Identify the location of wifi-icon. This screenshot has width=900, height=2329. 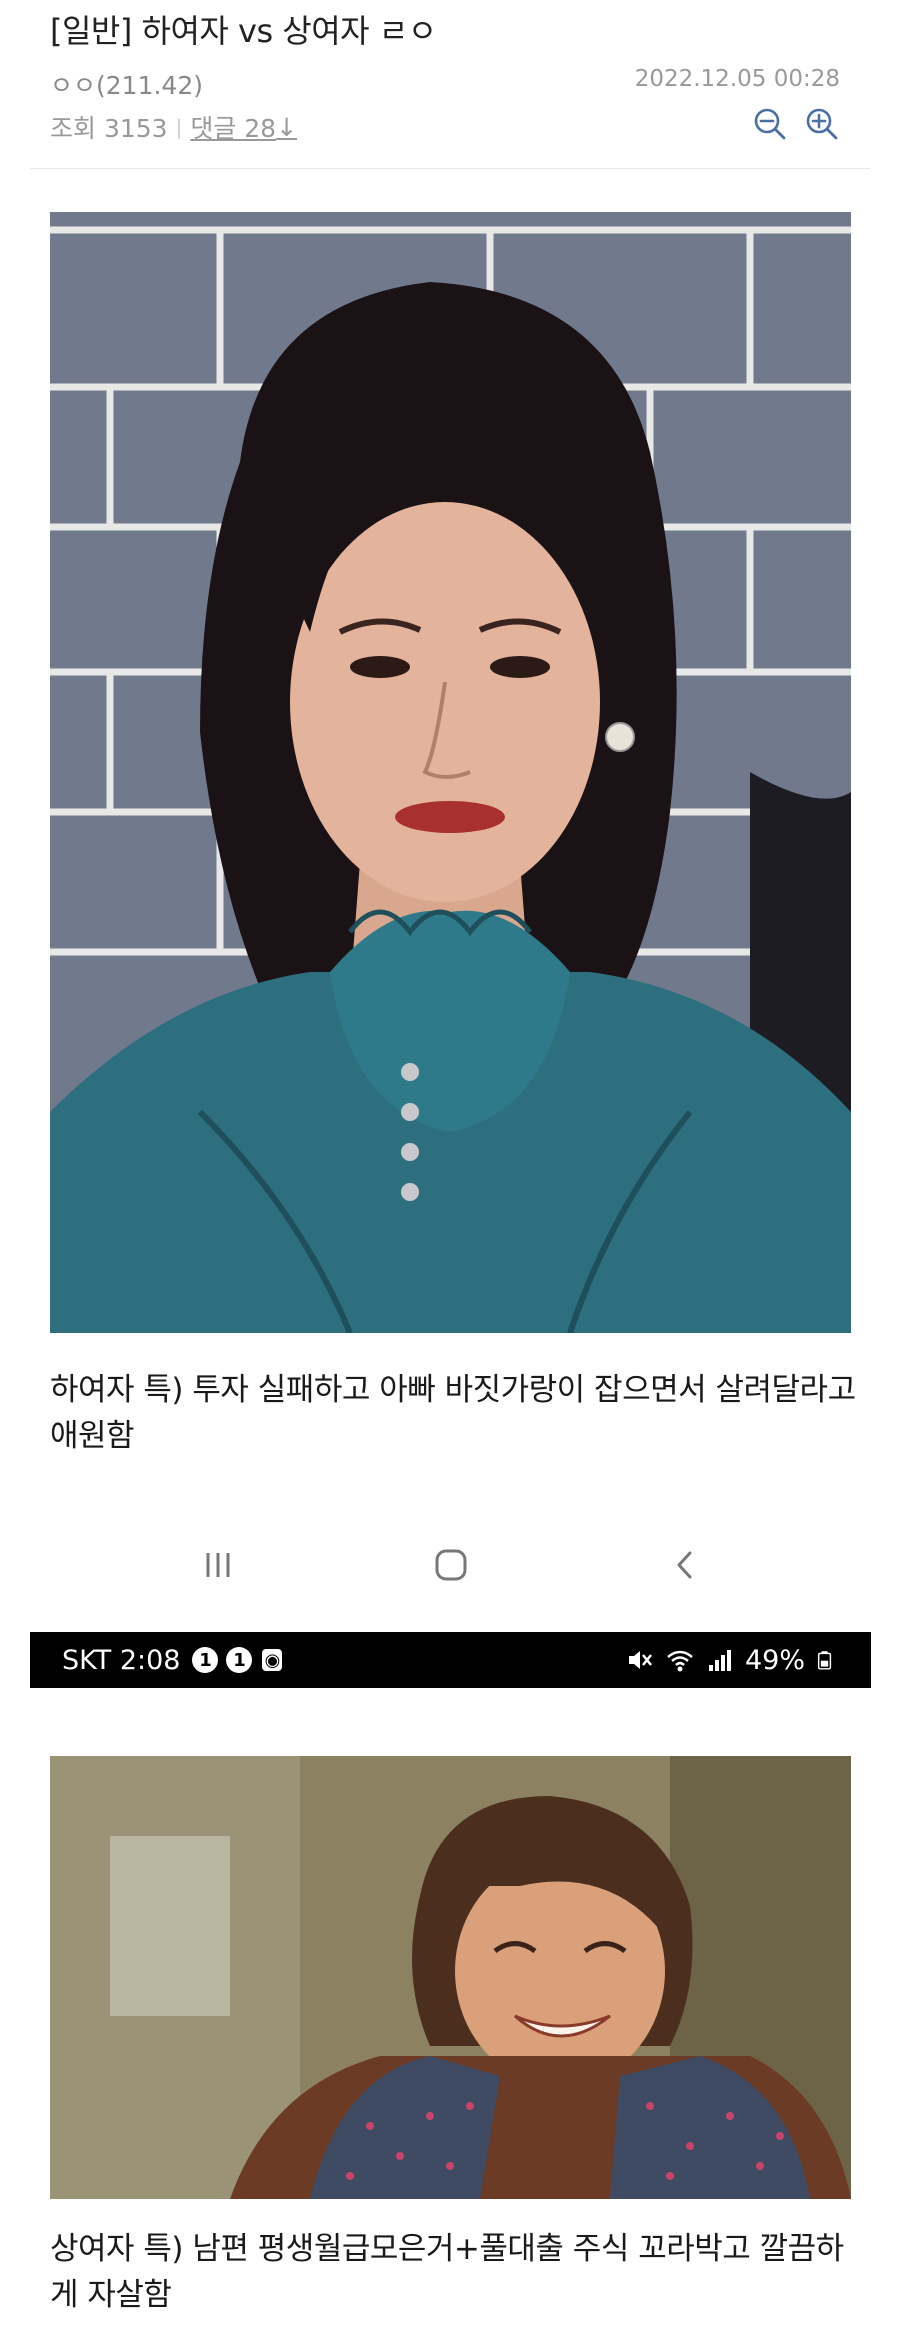
(680, 1661).